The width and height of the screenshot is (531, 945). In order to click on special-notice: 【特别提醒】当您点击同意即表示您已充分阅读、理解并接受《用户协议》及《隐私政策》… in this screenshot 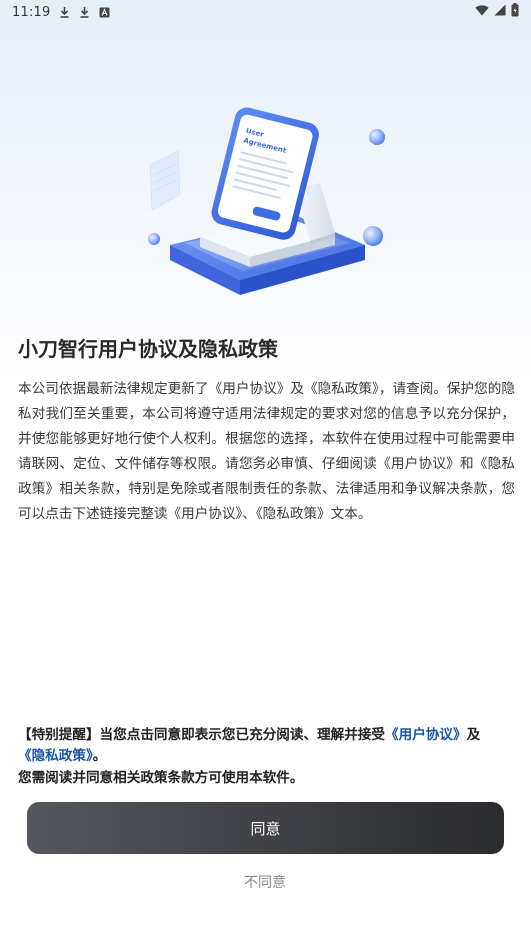, I will do `click(266, 746)`.